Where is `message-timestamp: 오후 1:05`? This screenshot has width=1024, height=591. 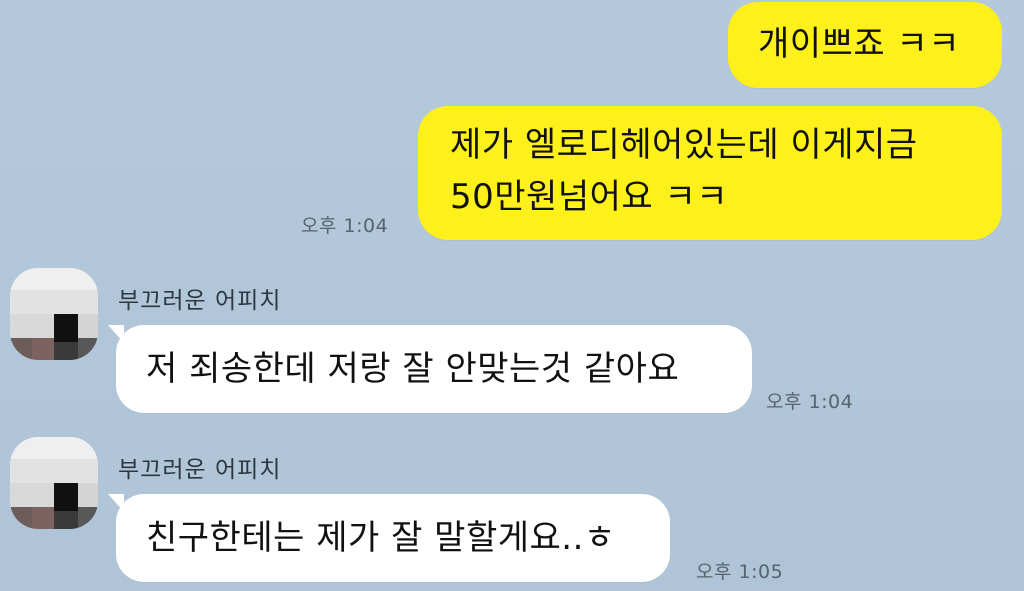 message-timestamp: 오후 1:05 is located at coordinates (740, 572).